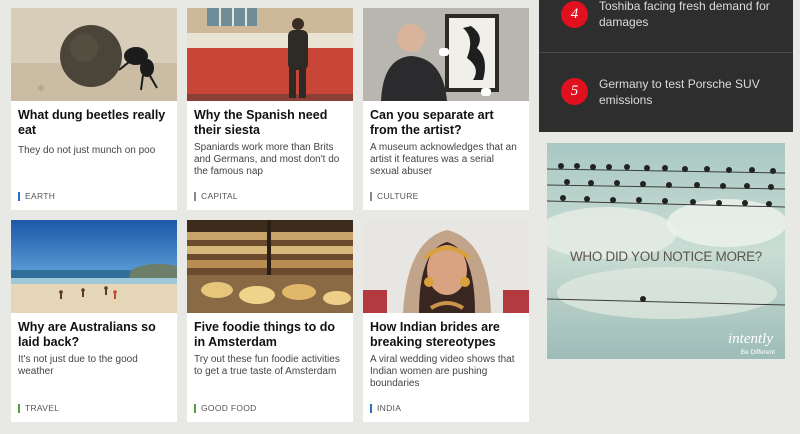 The image size is (800, 434). Describe the element at coordinates (225, 408) in the screenshot. I see `article-tag: GOOD FOOD` at that location.